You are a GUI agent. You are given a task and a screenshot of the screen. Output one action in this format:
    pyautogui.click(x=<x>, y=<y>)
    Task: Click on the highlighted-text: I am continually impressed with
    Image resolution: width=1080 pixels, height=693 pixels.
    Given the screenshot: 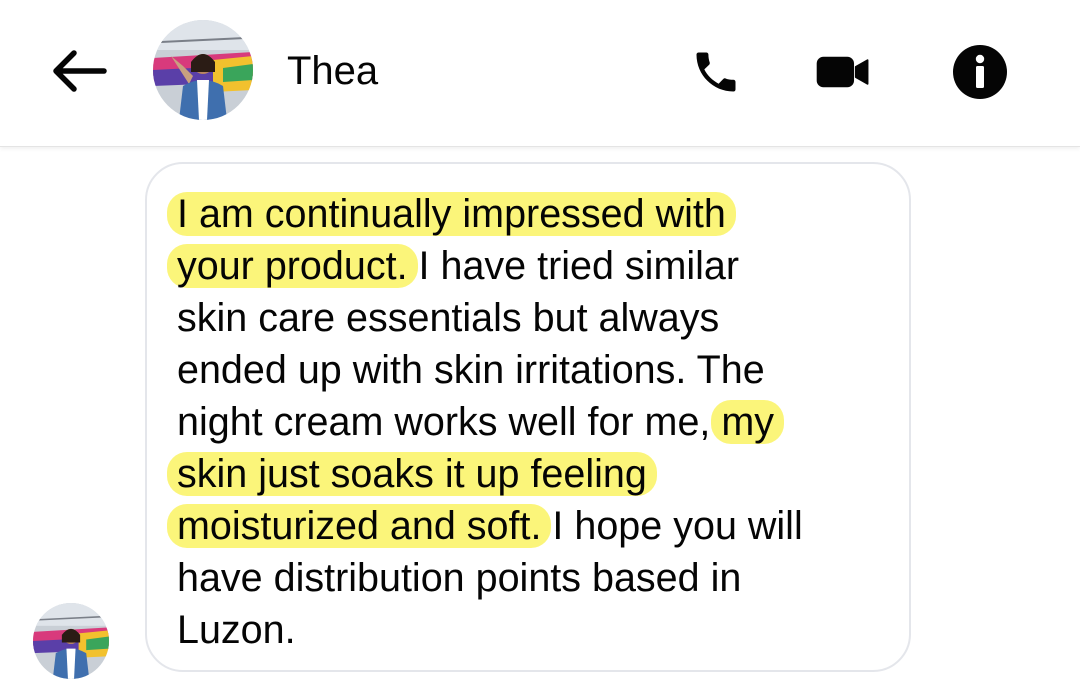 What is the action you would take?
    pyautogui.click(x=451, y=214)
    